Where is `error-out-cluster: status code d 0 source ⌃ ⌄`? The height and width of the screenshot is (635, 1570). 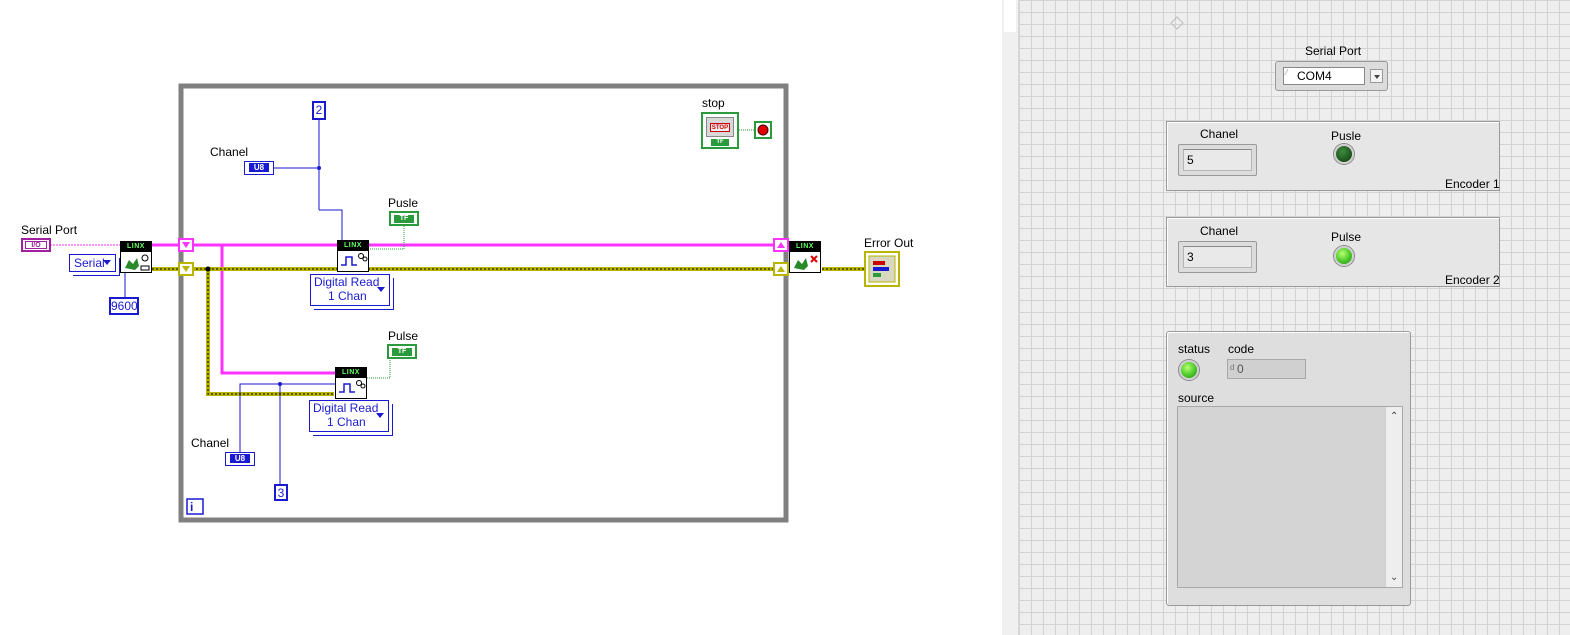 error-out-cluster: status code d 0 source ⌃ ⌄ is located at coordinates (1288, 468).